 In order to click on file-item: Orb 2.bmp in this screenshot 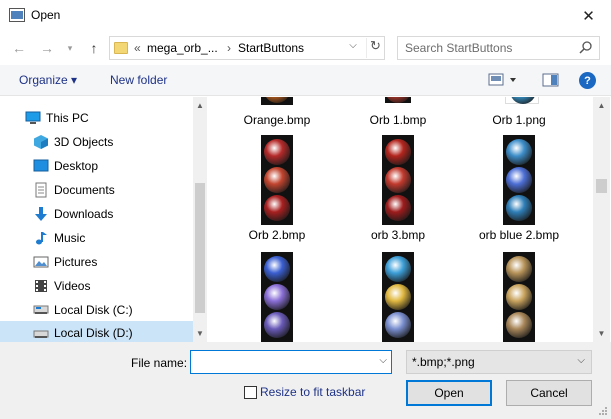, I will do `click(277, 188)`.